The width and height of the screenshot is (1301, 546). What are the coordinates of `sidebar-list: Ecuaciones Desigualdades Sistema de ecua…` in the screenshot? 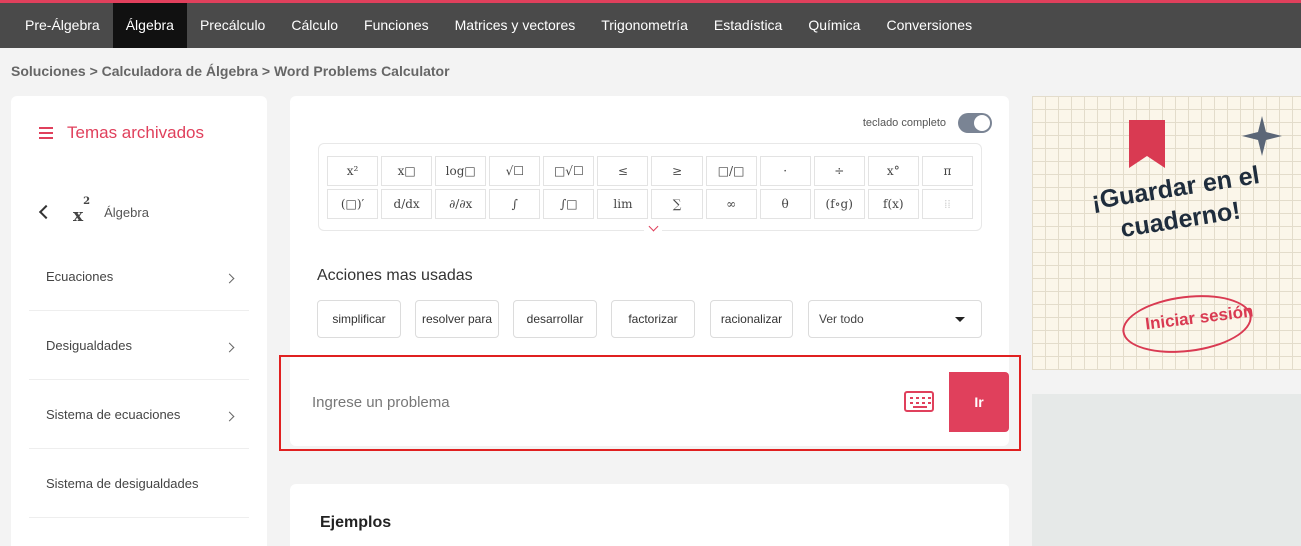 It's located at (139, 380).